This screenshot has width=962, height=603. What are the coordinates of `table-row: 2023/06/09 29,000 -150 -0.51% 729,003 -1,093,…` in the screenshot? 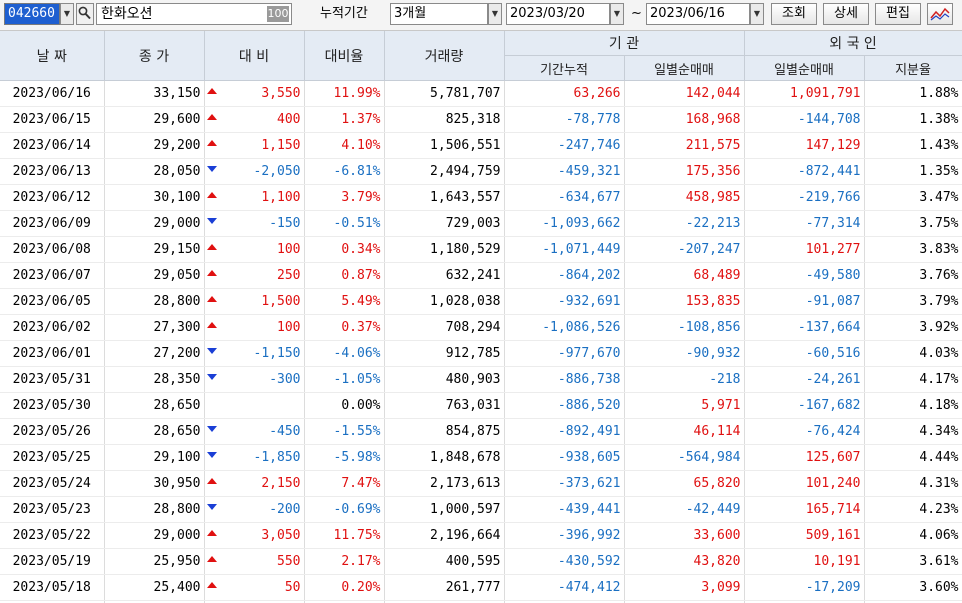 It's located at (481, 223).